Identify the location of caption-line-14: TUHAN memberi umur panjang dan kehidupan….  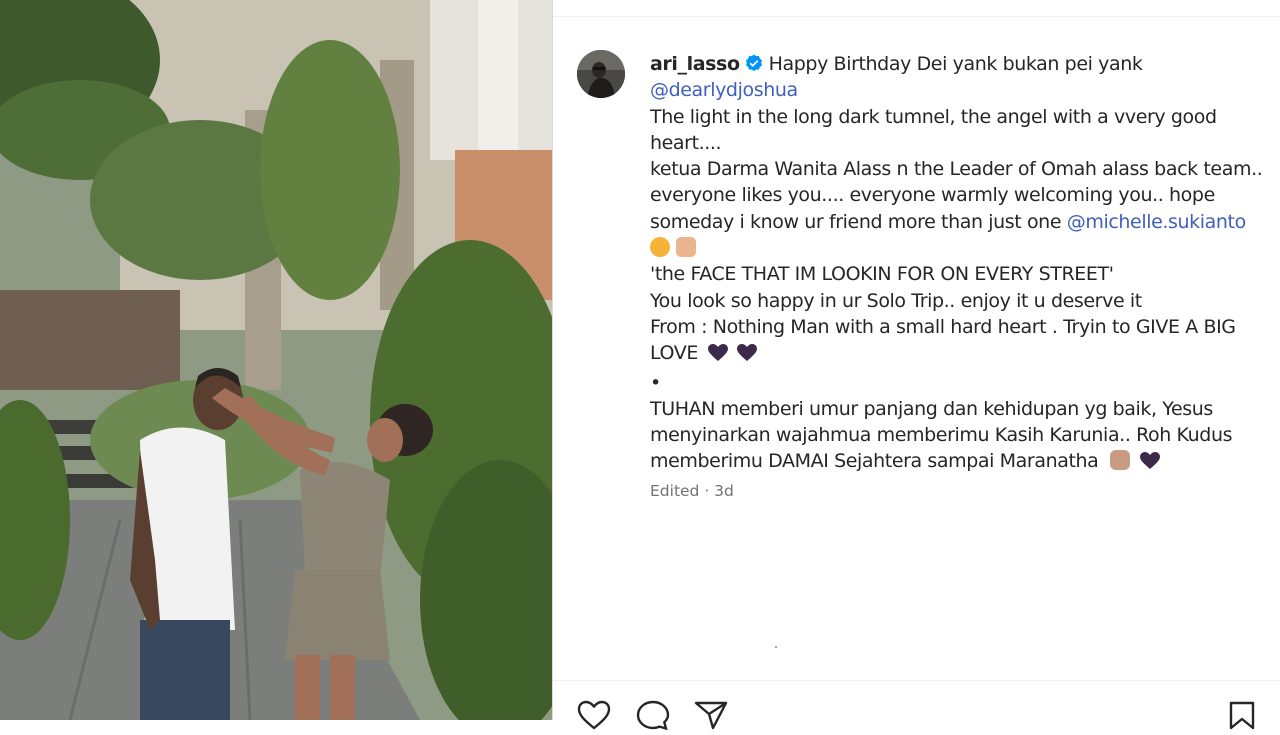
(931, 408).